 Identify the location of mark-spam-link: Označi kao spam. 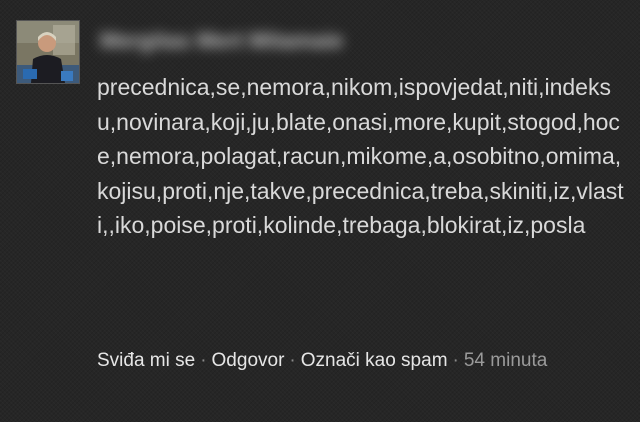
(374, 360).